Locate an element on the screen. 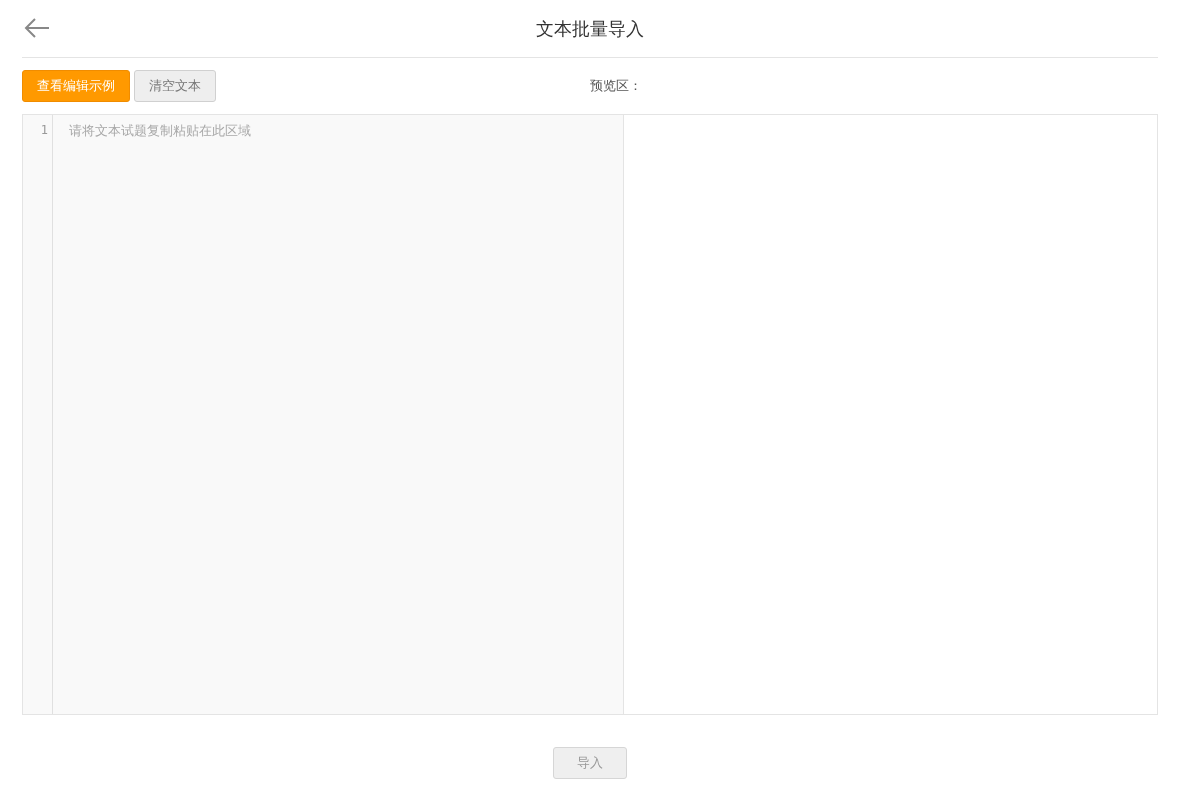 Image resolution: width=1181 pixels, height=794 pixels. page-title: 文本批量导入 is located at coordinates (590, 28).